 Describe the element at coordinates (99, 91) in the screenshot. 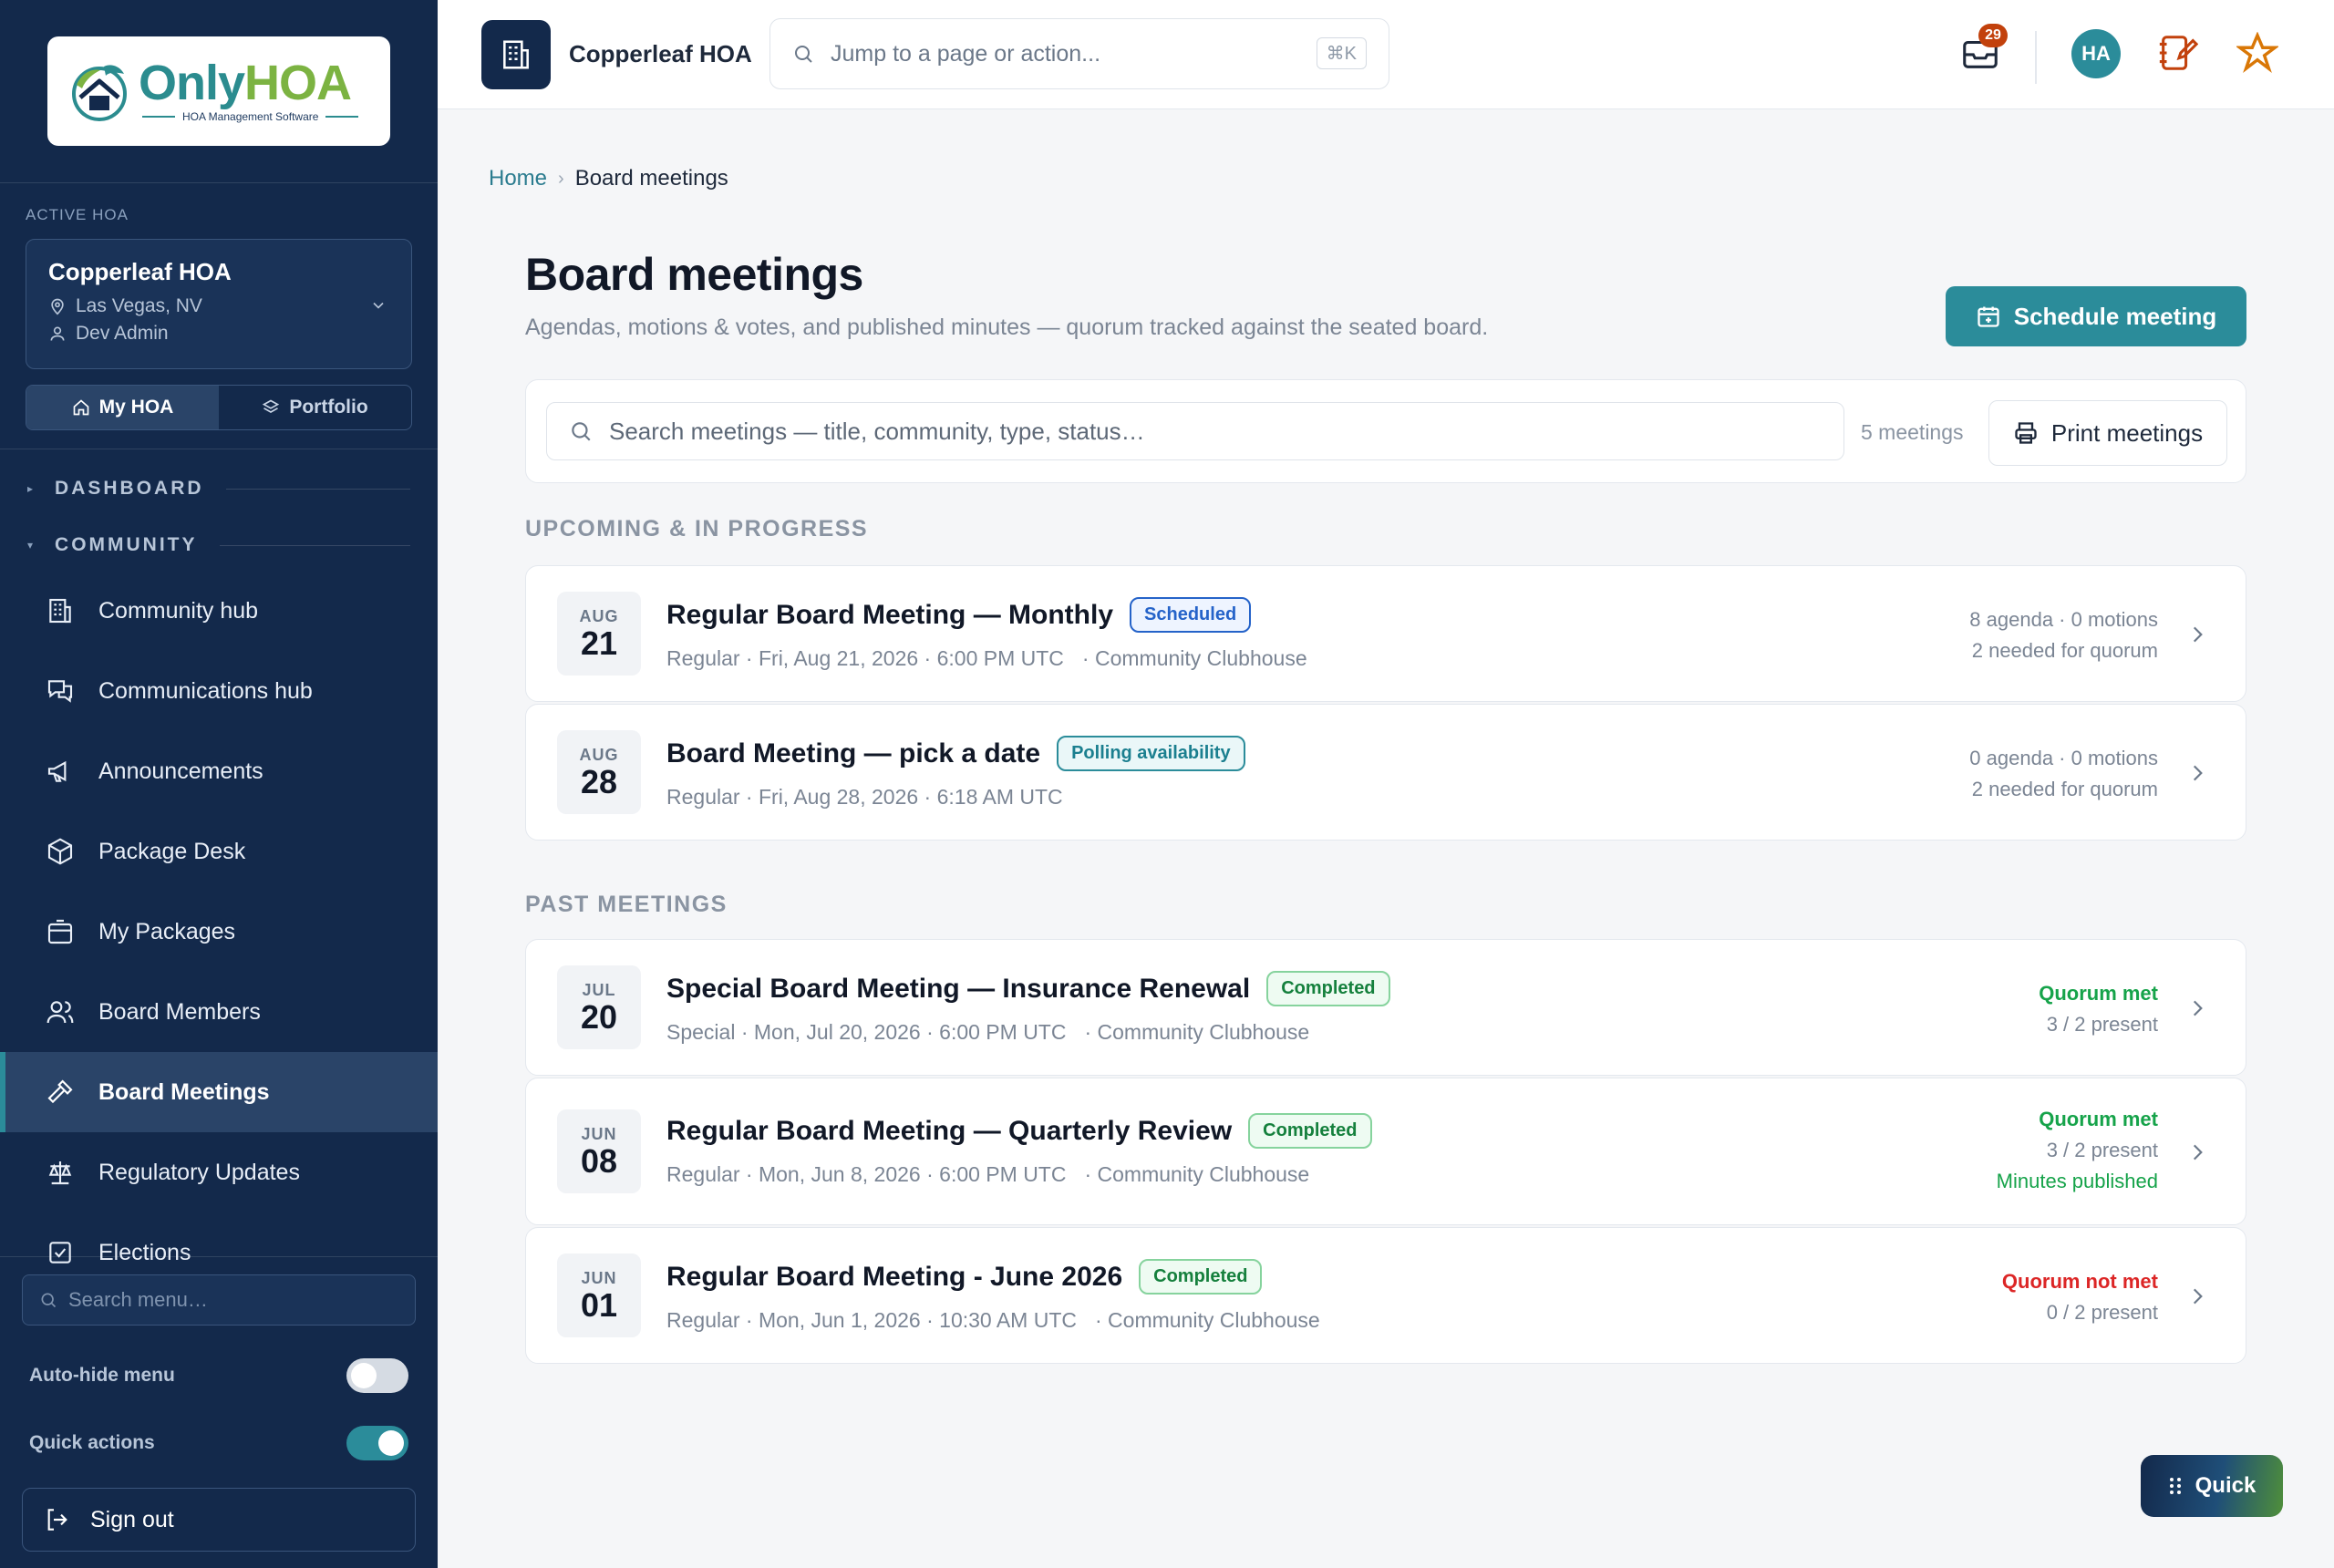

I see `house-leaf-logo-icon` at that location.